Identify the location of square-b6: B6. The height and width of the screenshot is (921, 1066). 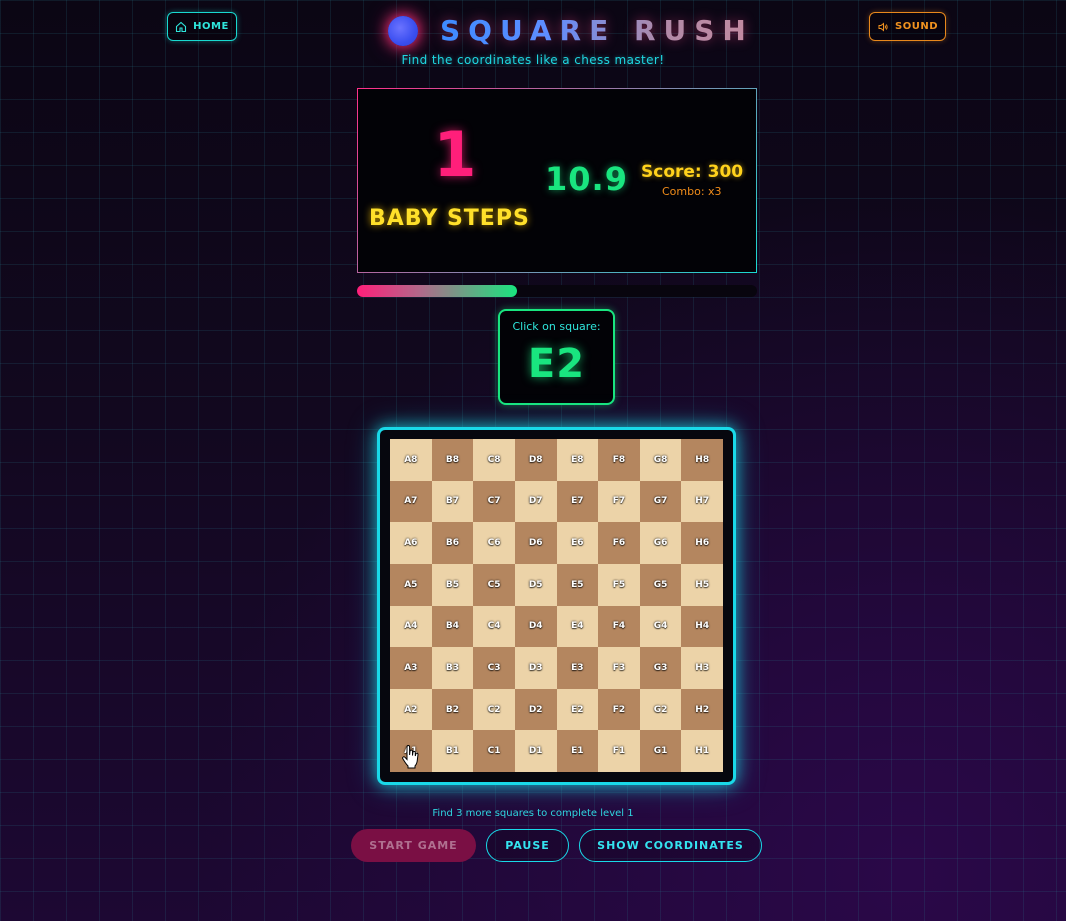
(452, 543).